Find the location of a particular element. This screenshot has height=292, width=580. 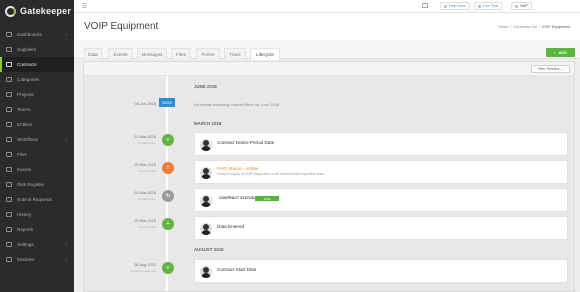

live-chat-button: Live Chat is located at coordinates (488, 6).